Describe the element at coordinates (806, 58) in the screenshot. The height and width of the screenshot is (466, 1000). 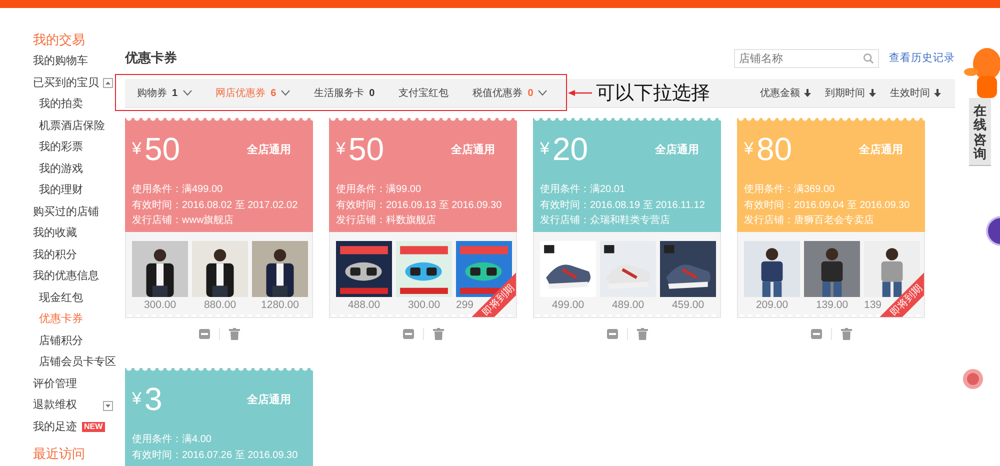
I see `search-field: 店铺名称` at that location.